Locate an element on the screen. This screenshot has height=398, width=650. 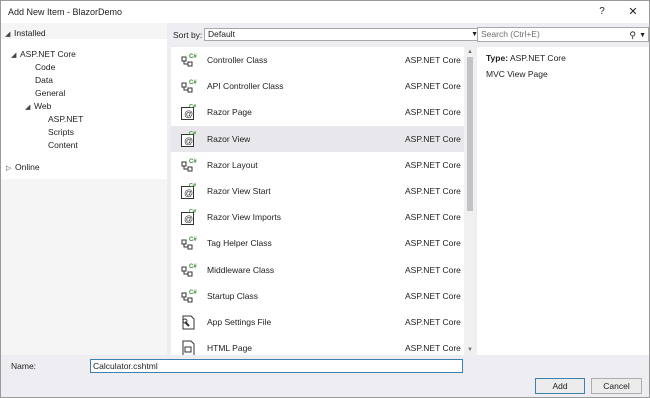
scroll-down-arrow-icon: ▼ is located at coordinates (470, 350).